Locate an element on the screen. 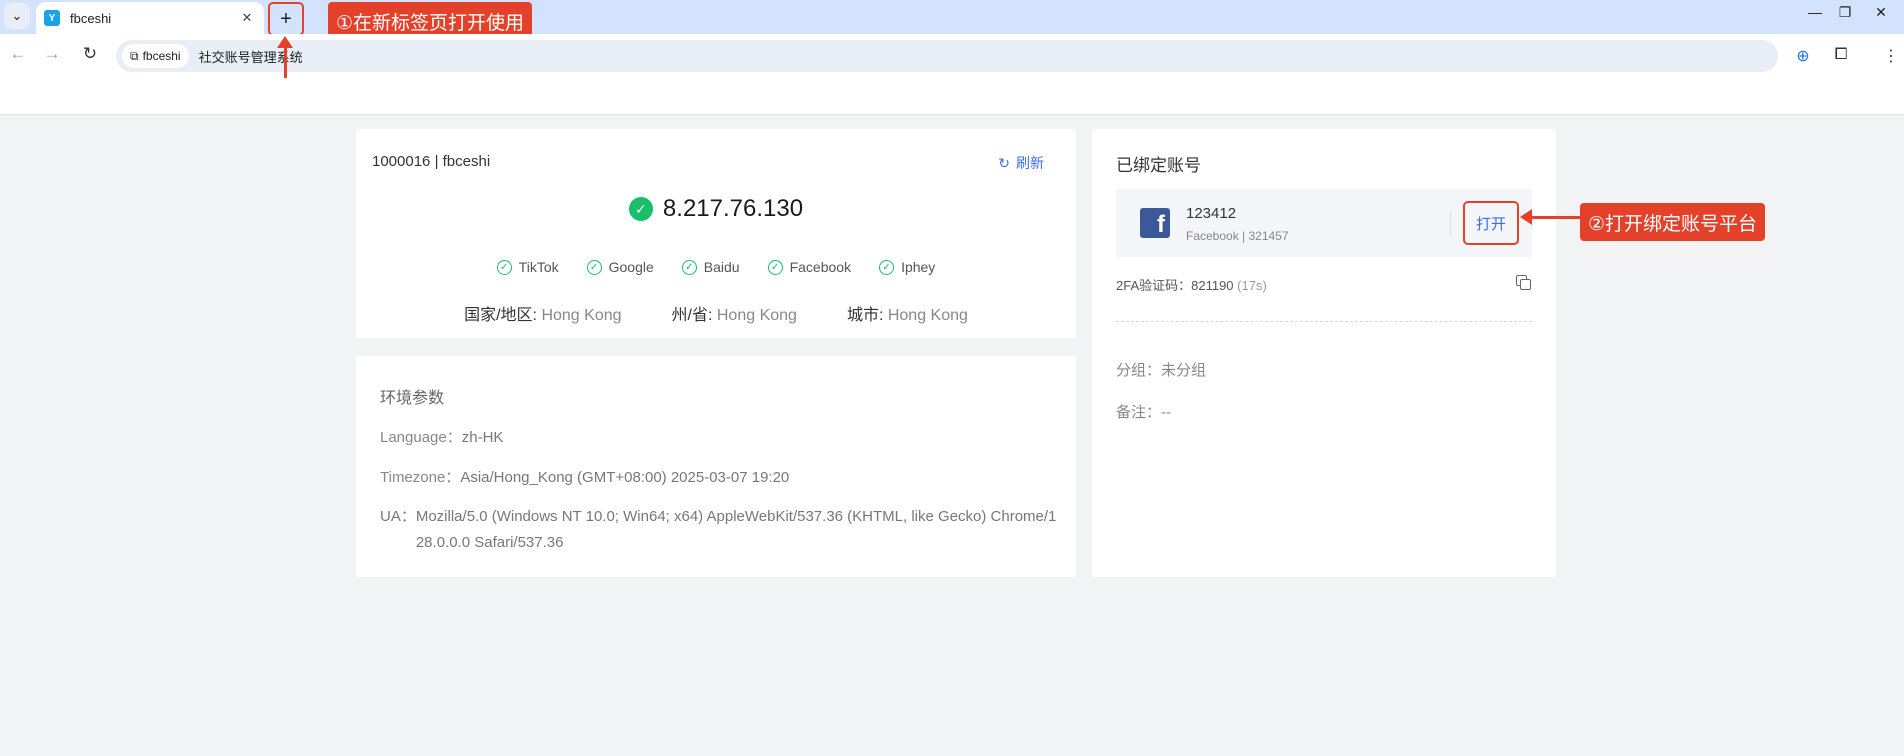 This screenshot has width=1904, height=756. check-item: ✓ Google is located at coordinates (620, 267).